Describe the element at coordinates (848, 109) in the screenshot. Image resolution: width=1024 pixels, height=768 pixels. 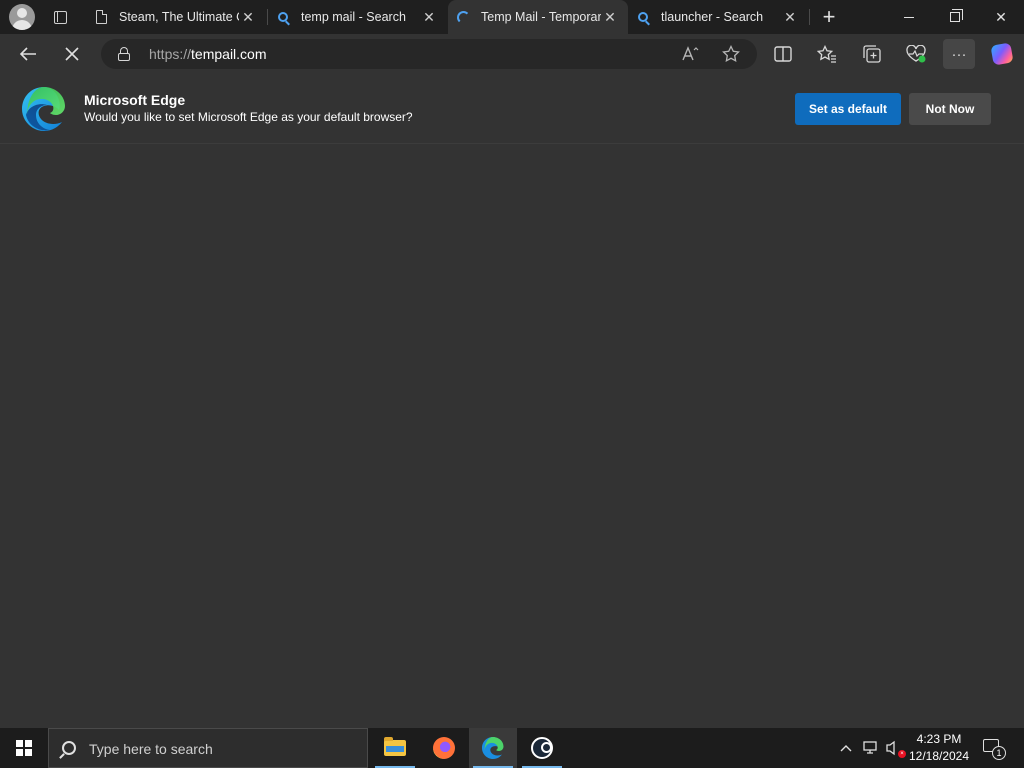
I see `set-as-default-button: Set as default` at that location.